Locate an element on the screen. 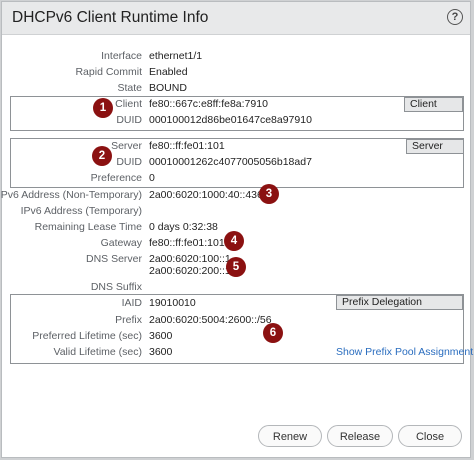 The width and height of the screenshot is (474, 460). preferred-lifetime-row: Preferred Lifetime (sec) 3600 is located at coordinates (236, 337).